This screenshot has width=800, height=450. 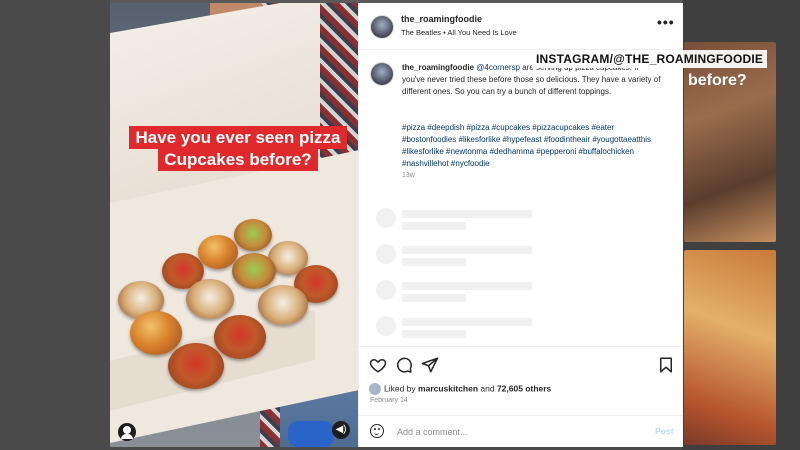 What do you see at coordinates (389, 400) in the screenshot?
I see `post-date: February 14` at bounding box center [389, 400].